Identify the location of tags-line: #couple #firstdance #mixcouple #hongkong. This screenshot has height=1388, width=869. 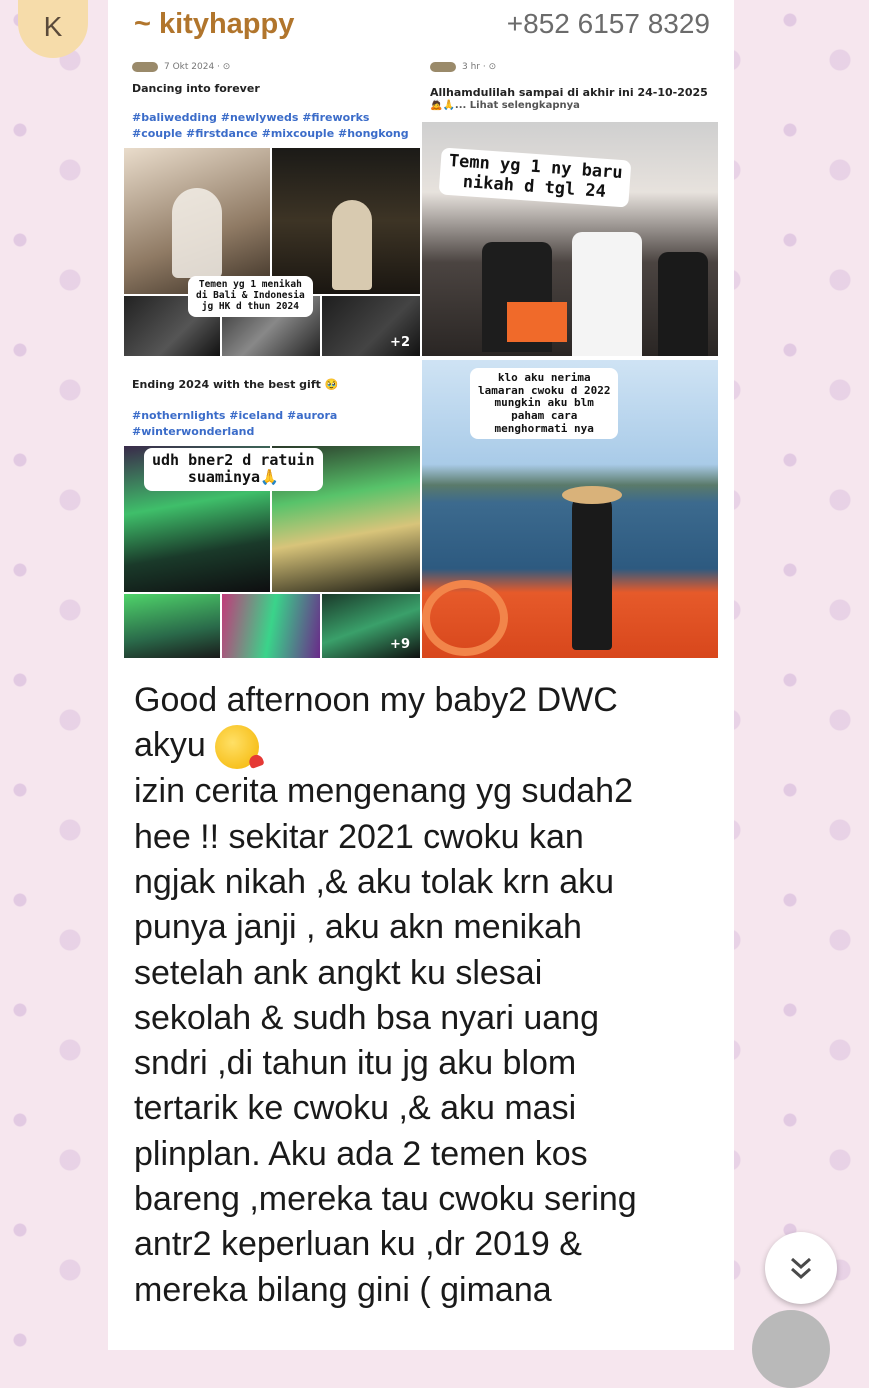
(270, 133).